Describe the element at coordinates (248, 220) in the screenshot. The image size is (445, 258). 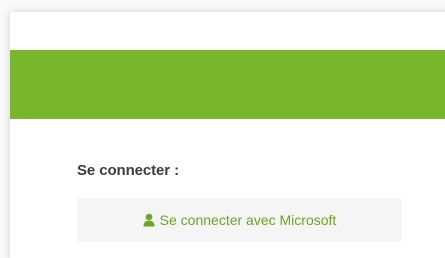
I see `microsoft-login-label: Se connecter avec Microsoft` at that location.